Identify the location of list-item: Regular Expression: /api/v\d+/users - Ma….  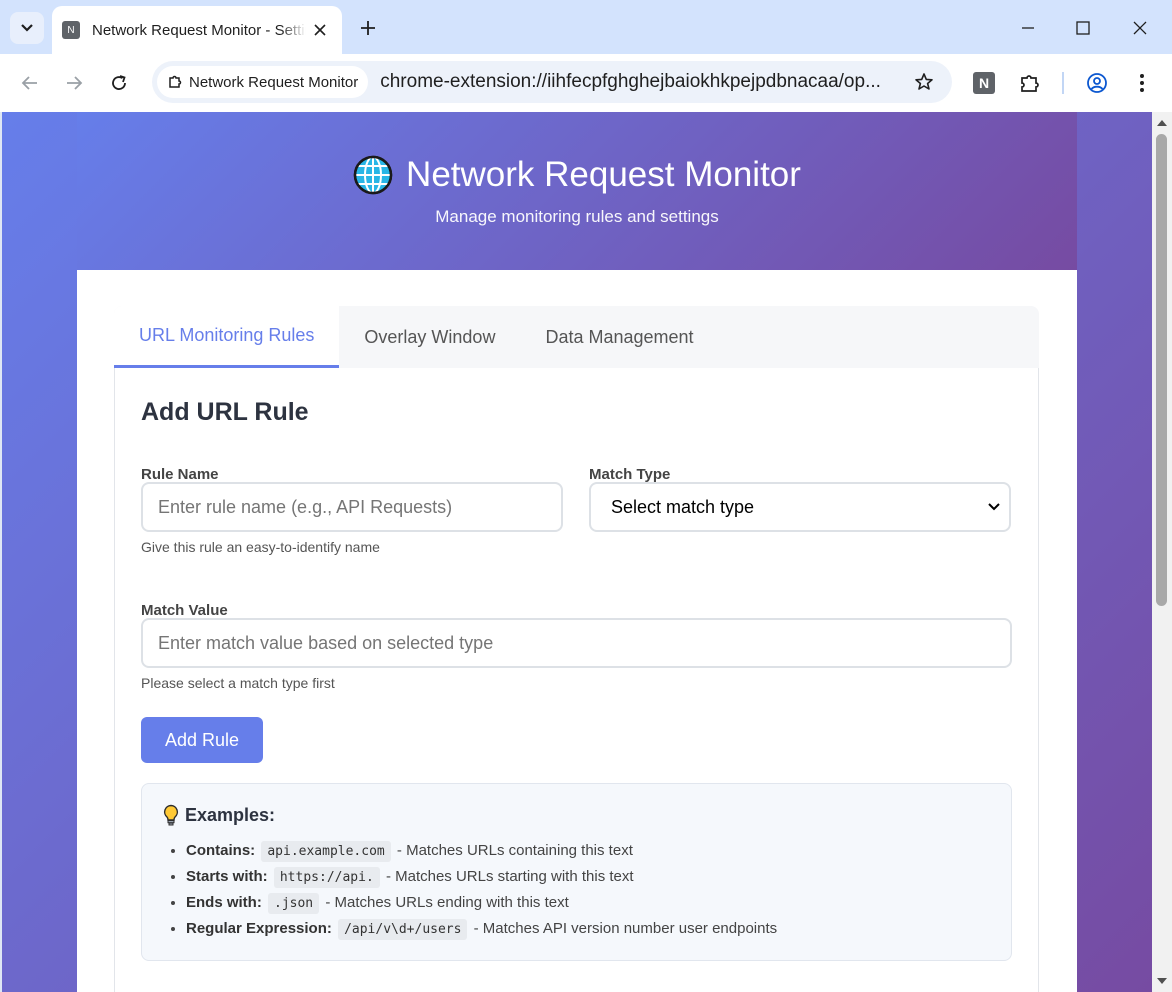
(481, 929).